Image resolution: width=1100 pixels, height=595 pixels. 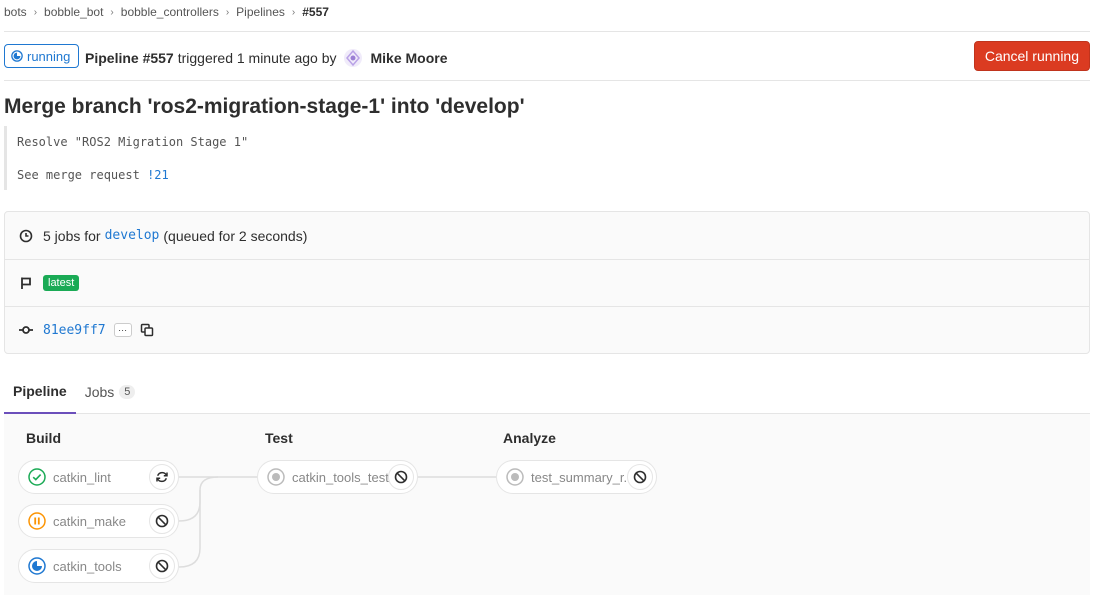 I want to click on commit-row: 81ee9ff7 ···, so click(x=547, y=329).